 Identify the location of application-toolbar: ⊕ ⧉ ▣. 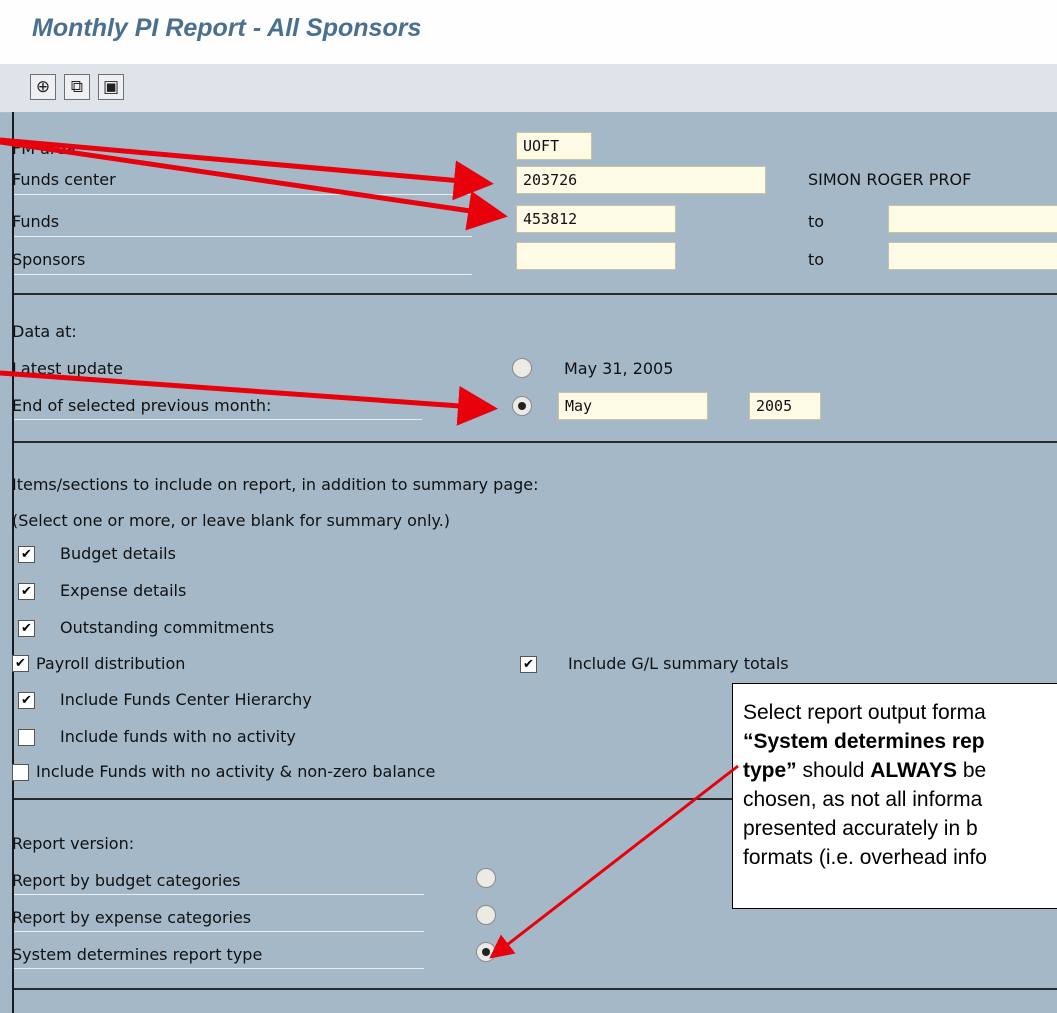
(528, 88).